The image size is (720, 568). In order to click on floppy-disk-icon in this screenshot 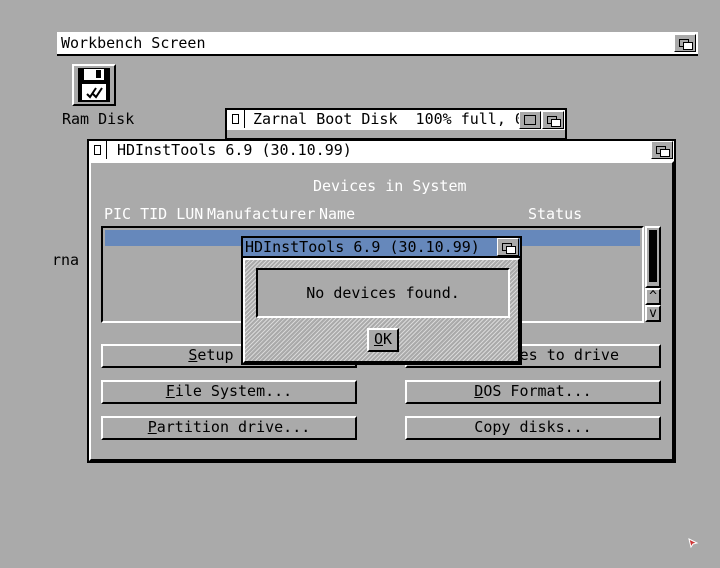, I will do `click(94, 85)`.